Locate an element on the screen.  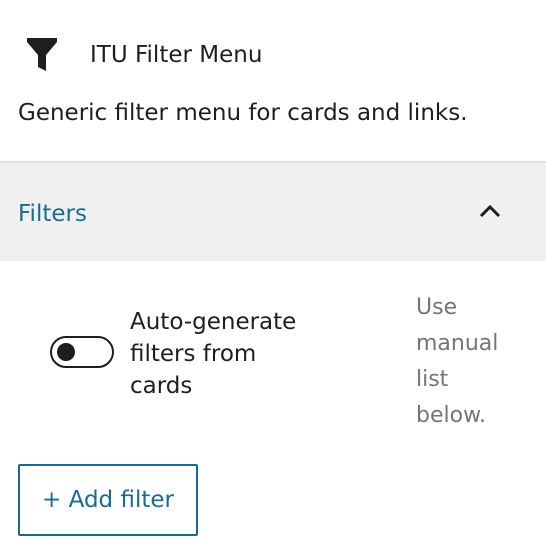
add-filter-button: + Add filter is located at coordinates (108, 500).